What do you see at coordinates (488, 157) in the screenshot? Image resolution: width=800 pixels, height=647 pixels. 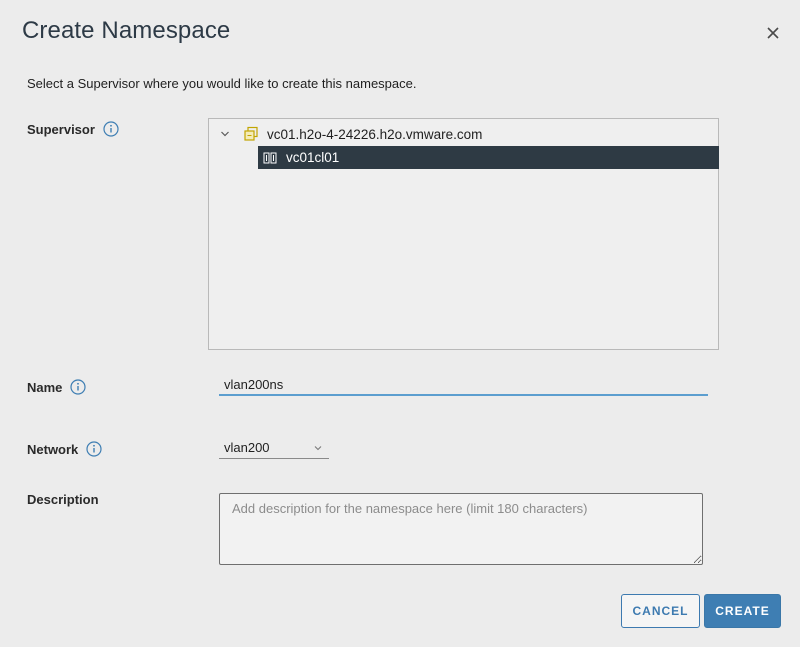 I see `tree-node-cluster: vc01cl01` at bounding box center [488, 157].